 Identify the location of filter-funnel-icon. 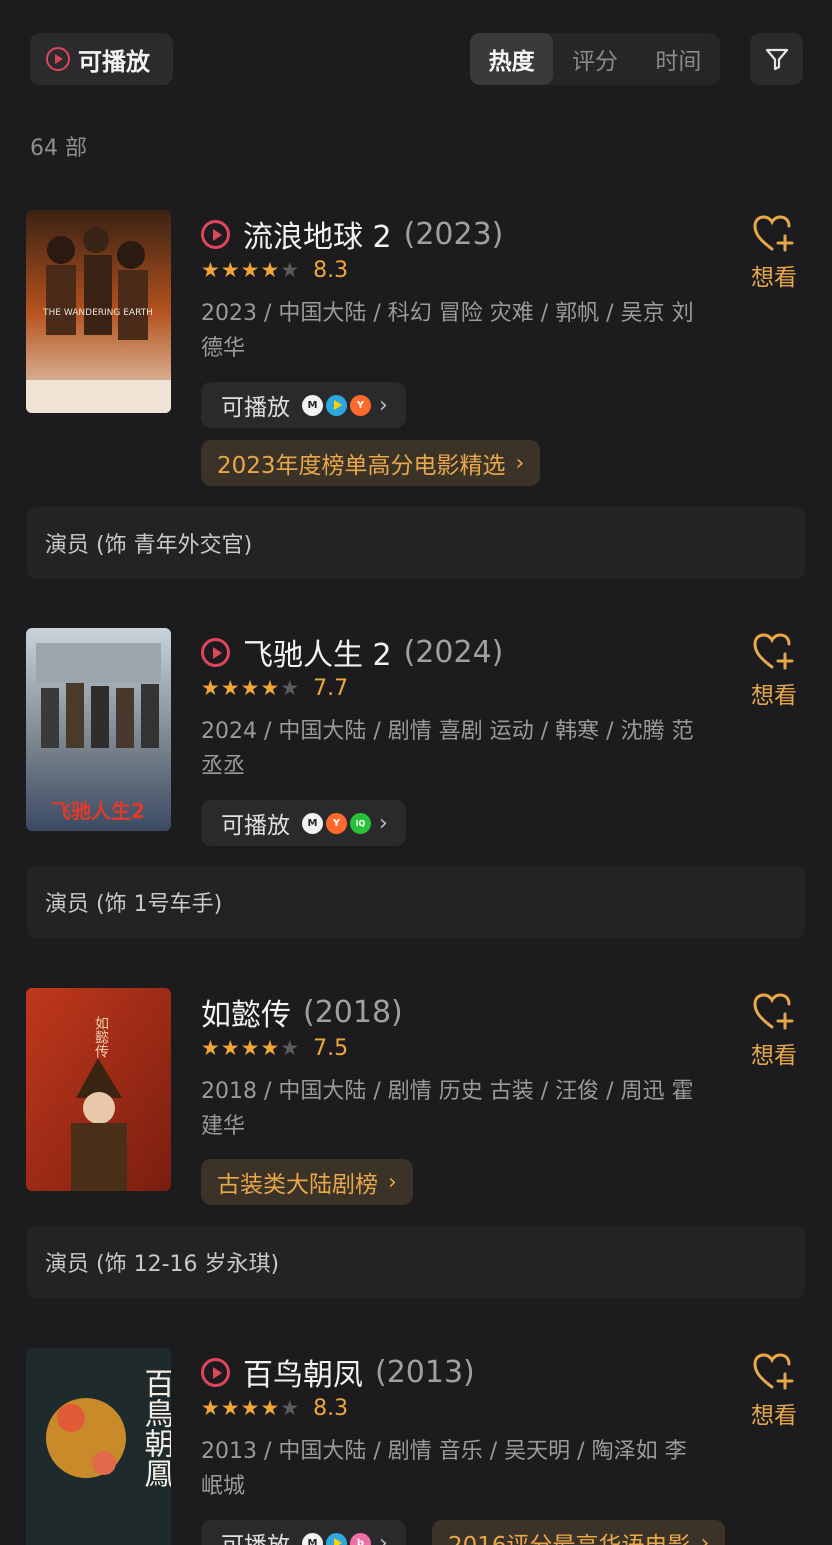
(776, 59).